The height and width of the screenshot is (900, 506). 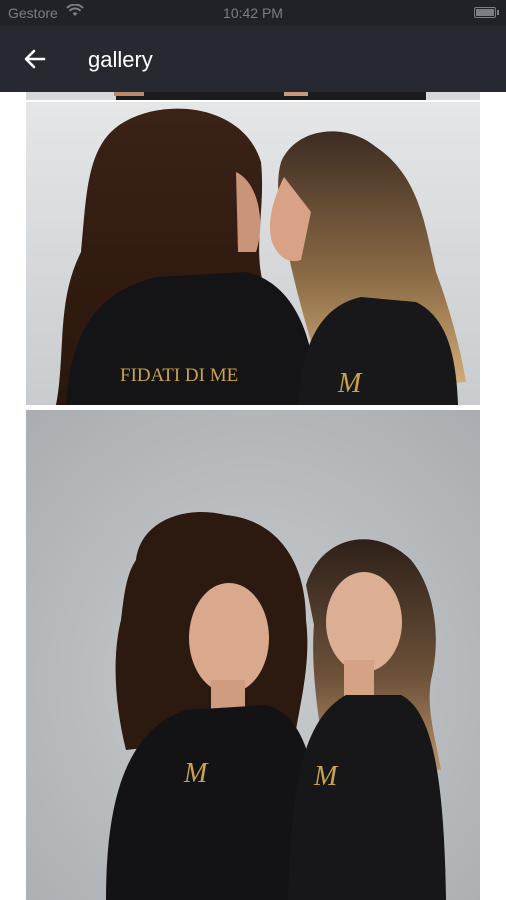 I want to click on clock: 10:42 PM, so click(x=253, y=13).